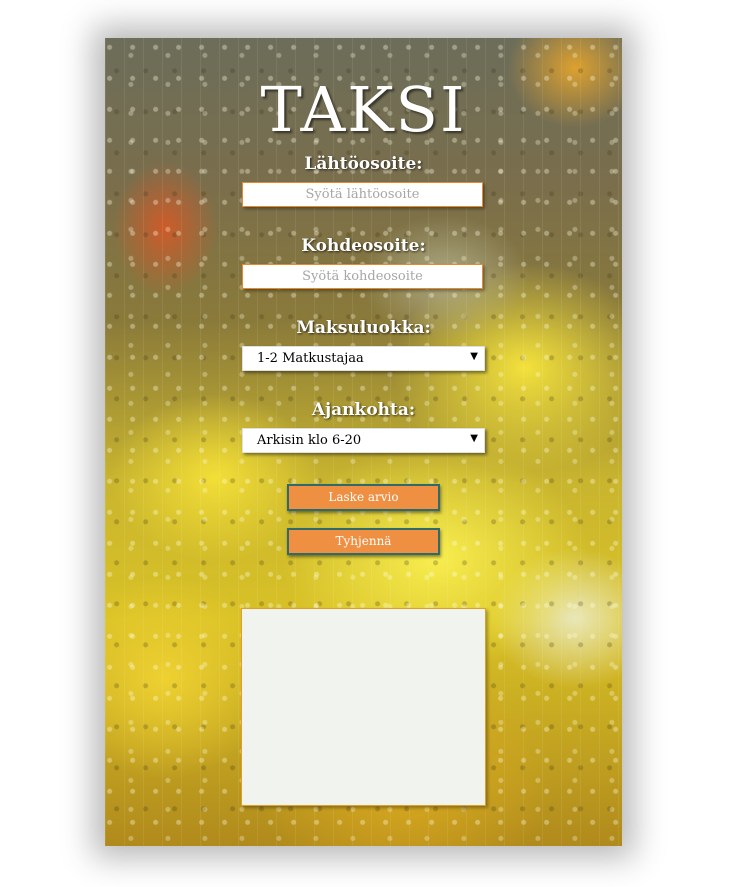 This screenshot has height=887, width=732. Describe the element at coordinates (310, 358) in the screenshot. I see `payment-class-value: 1-2 Matkustajaa` at that location.